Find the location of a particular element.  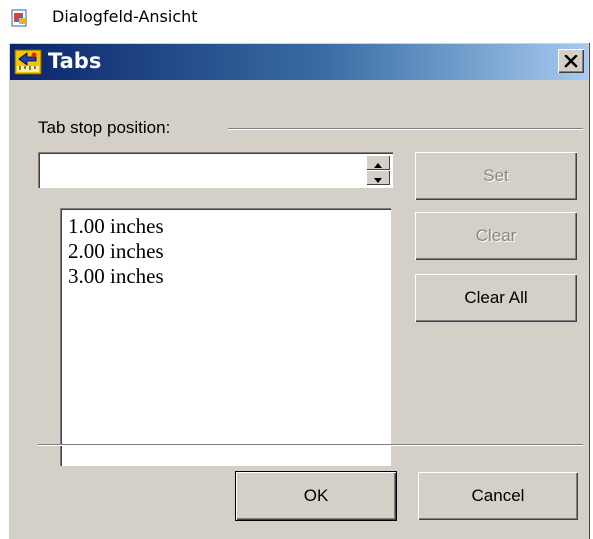

clear-all-button: Clear All is located at coordinates (496, 298).